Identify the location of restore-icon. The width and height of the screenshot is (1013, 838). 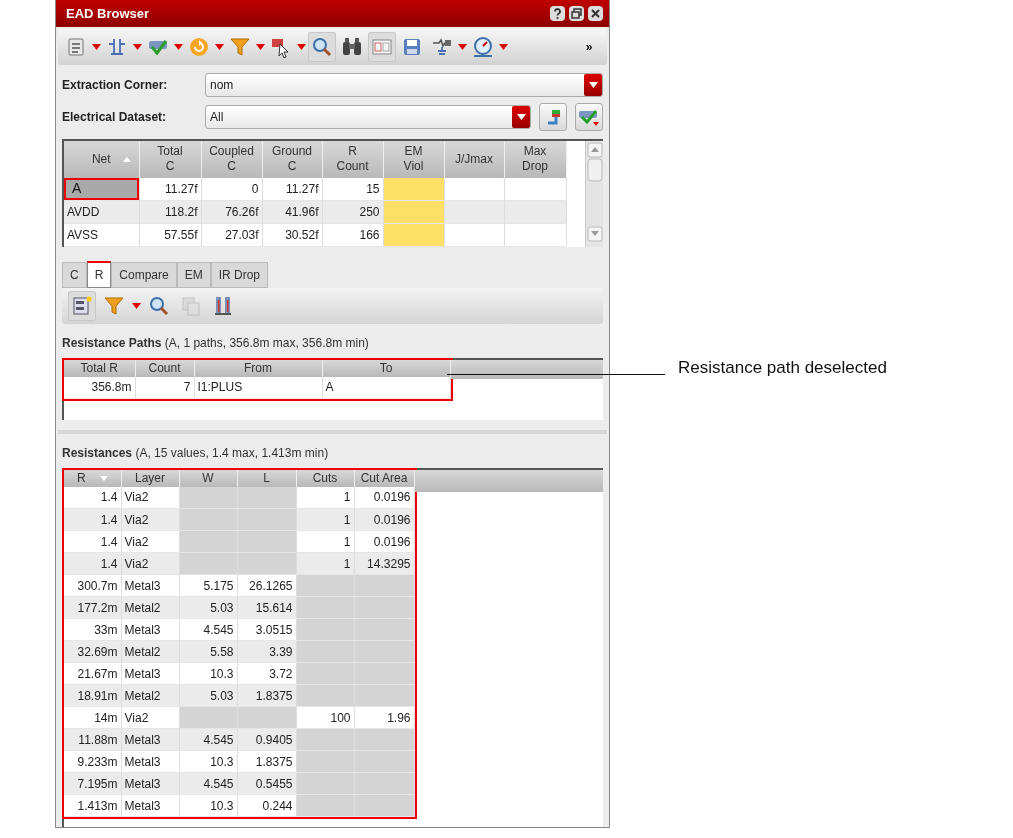
(576, 13).